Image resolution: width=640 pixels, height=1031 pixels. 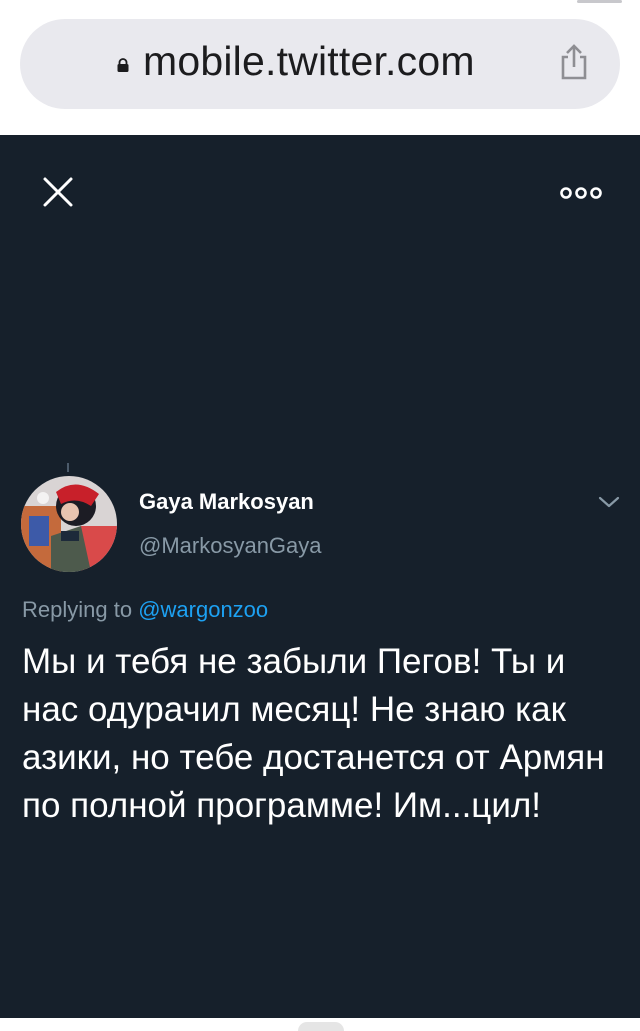 What do you see at coordinates (599, 1) in the screenshot?
I see `status-indicator` at bounding box center [599, 1].